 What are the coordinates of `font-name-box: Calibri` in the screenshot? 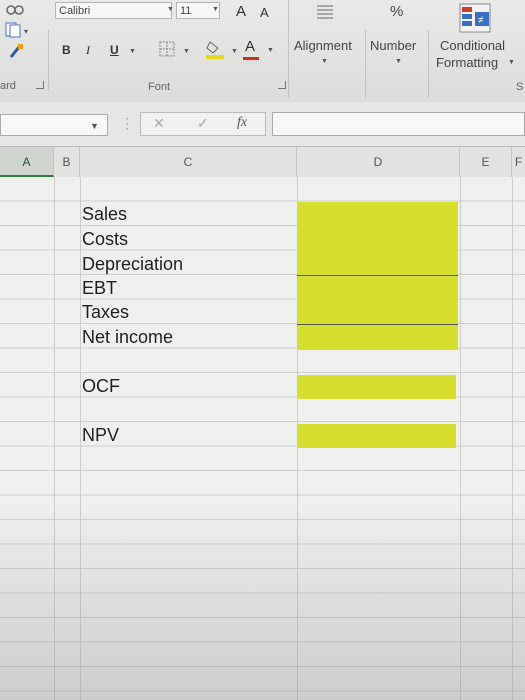 It's located at (113, 10).